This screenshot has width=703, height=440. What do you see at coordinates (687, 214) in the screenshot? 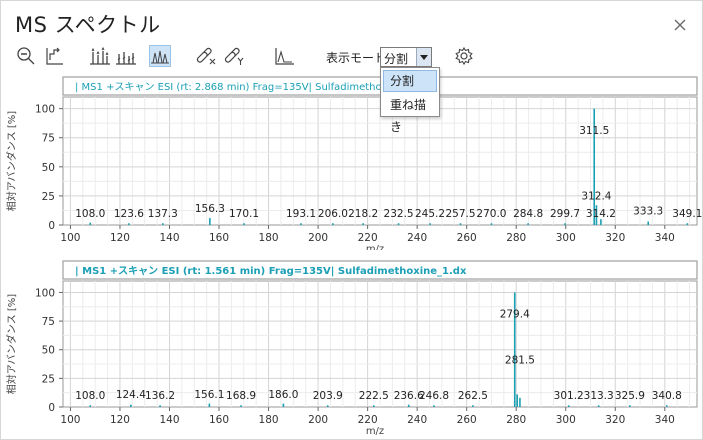
I see `peak-label: 349.1` at bounding box center [687, 214].